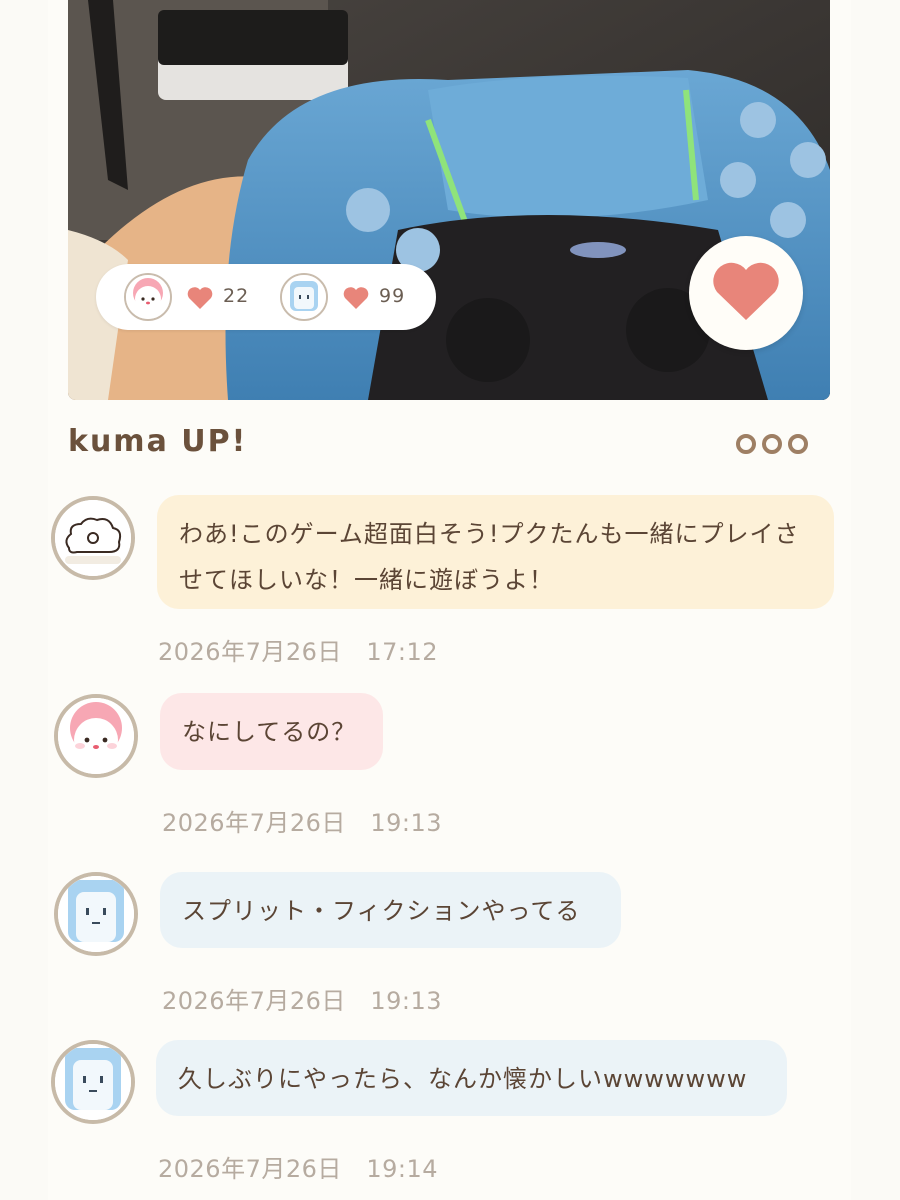 This screenshot has height=1200, width=900. I want to click on white-cloud-avatar, so click(93, 538).